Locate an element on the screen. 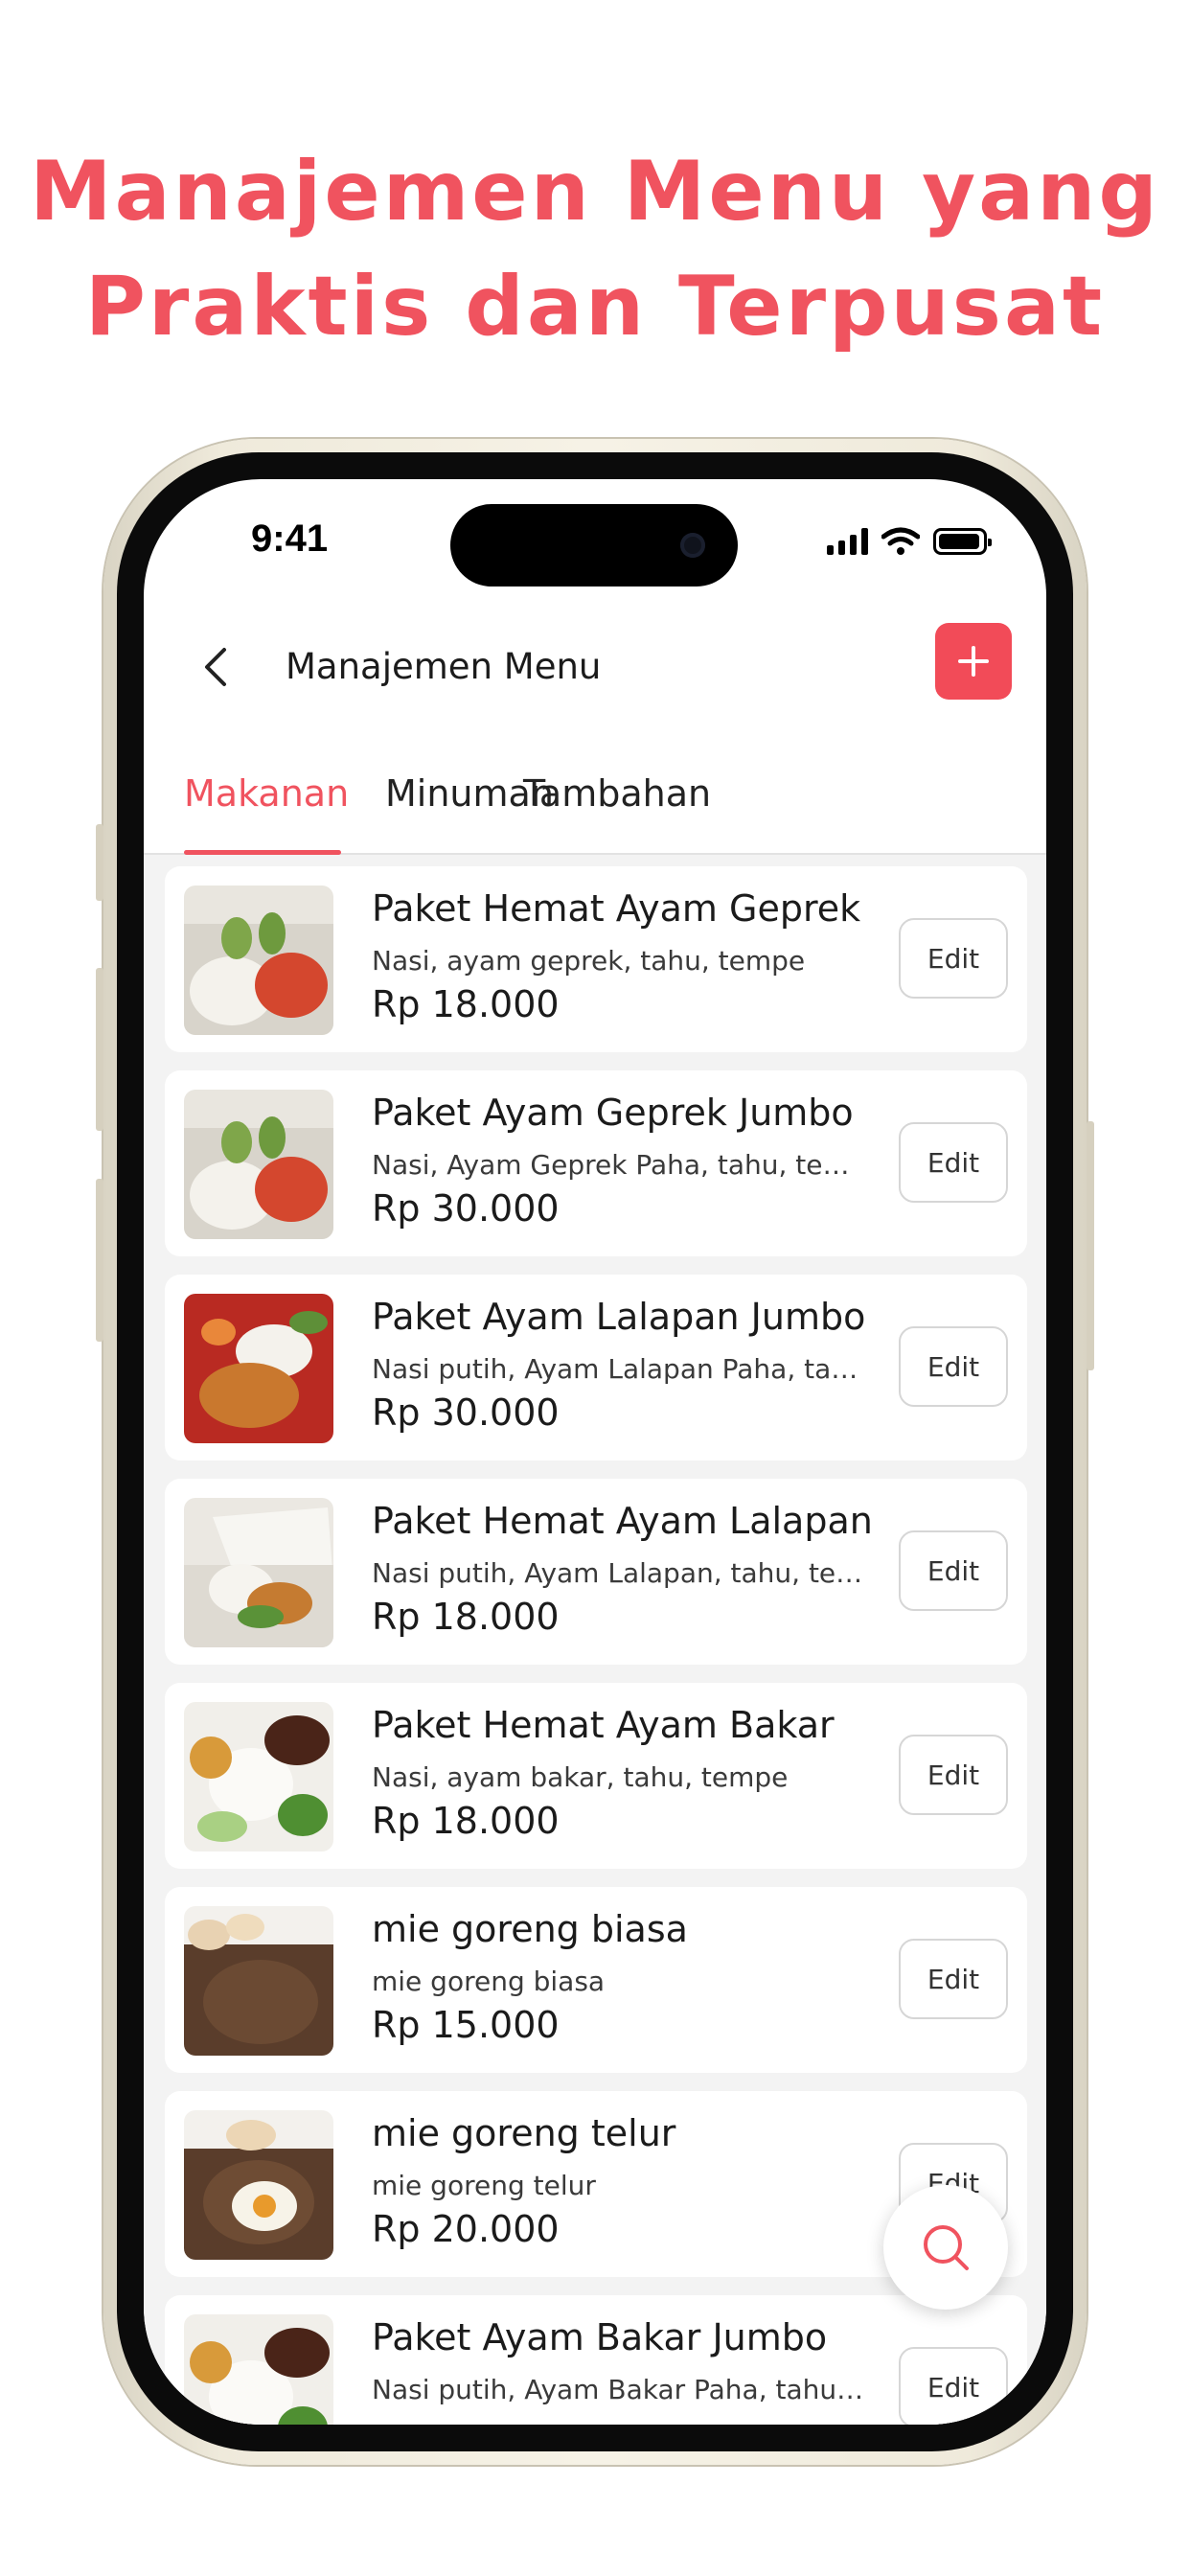 The image size is (1190, 2576). headline-line-1: Manajemen Menu yang is located at coordinates (595, 192).